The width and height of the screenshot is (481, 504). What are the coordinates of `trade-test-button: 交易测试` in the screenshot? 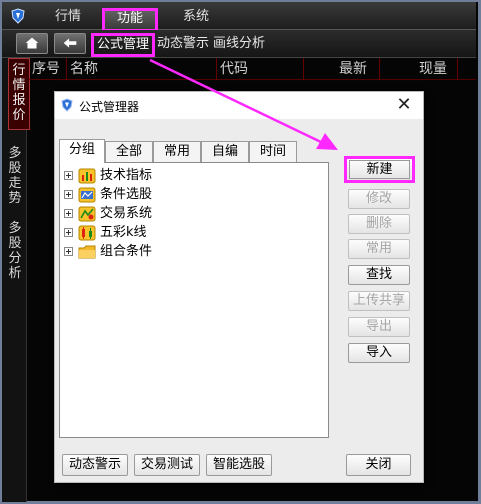 It's located at (167, 465).